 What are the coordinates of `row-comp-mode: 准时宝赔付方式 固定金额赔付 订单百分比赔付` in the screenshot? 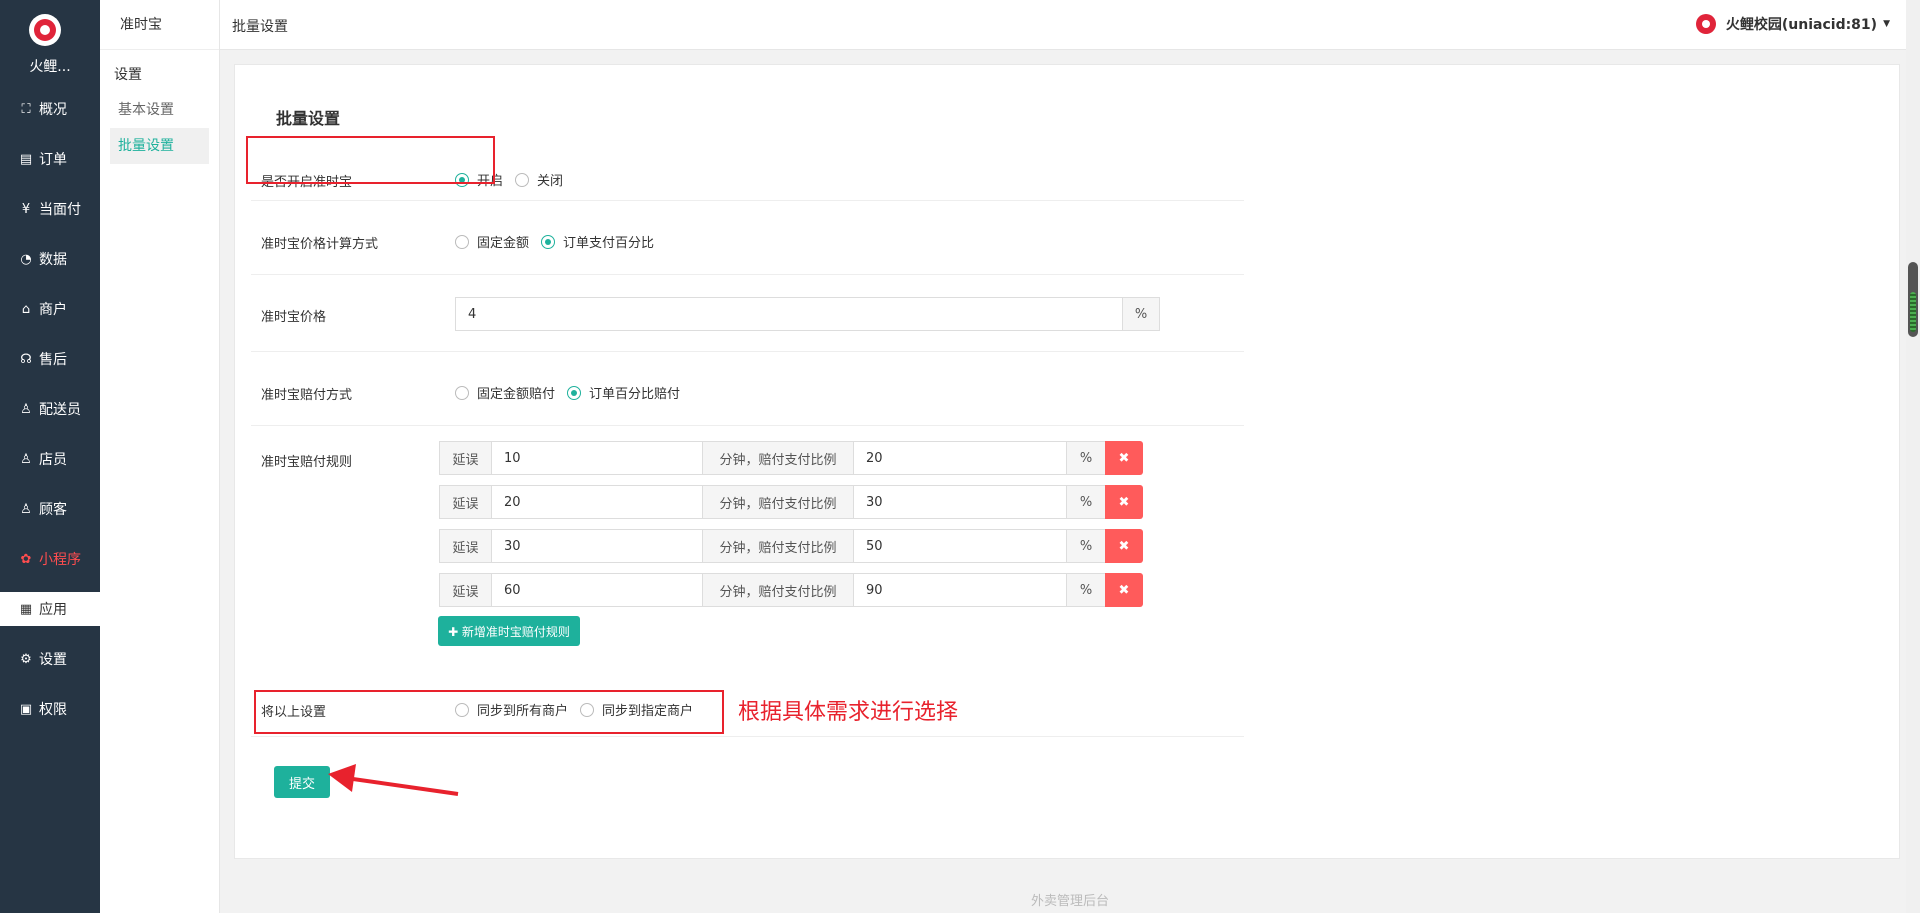 It's located at (747, 389).